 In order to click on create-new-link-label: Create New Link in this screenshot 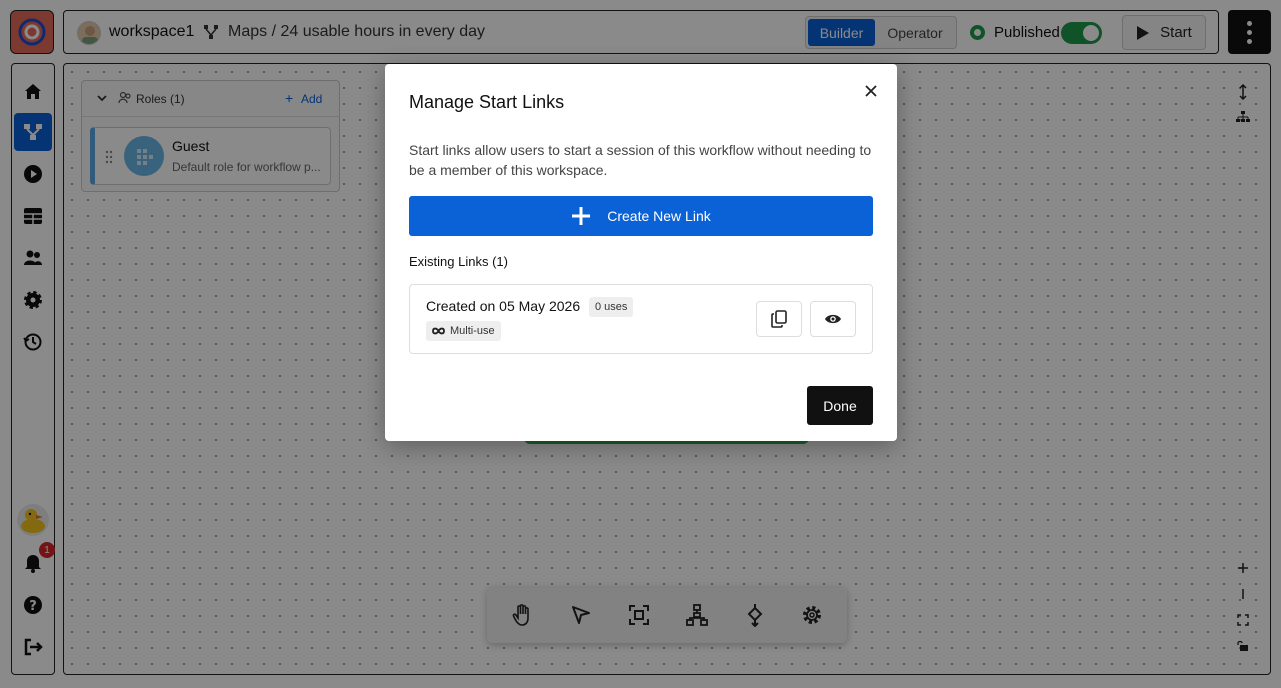, I will do `click(659, 216)`.